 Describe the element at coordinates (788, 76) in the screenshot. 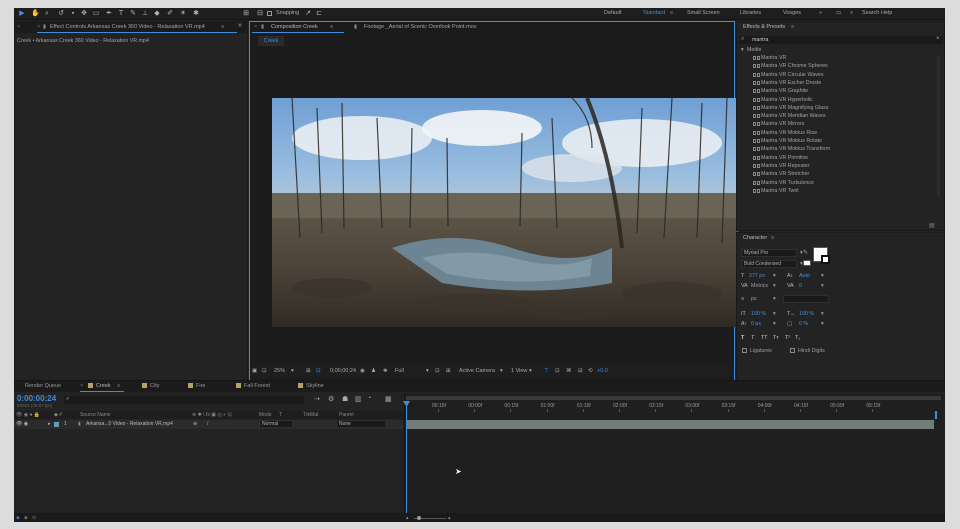

I see `effect-item: Mantra VR Circular Waves` at that location.